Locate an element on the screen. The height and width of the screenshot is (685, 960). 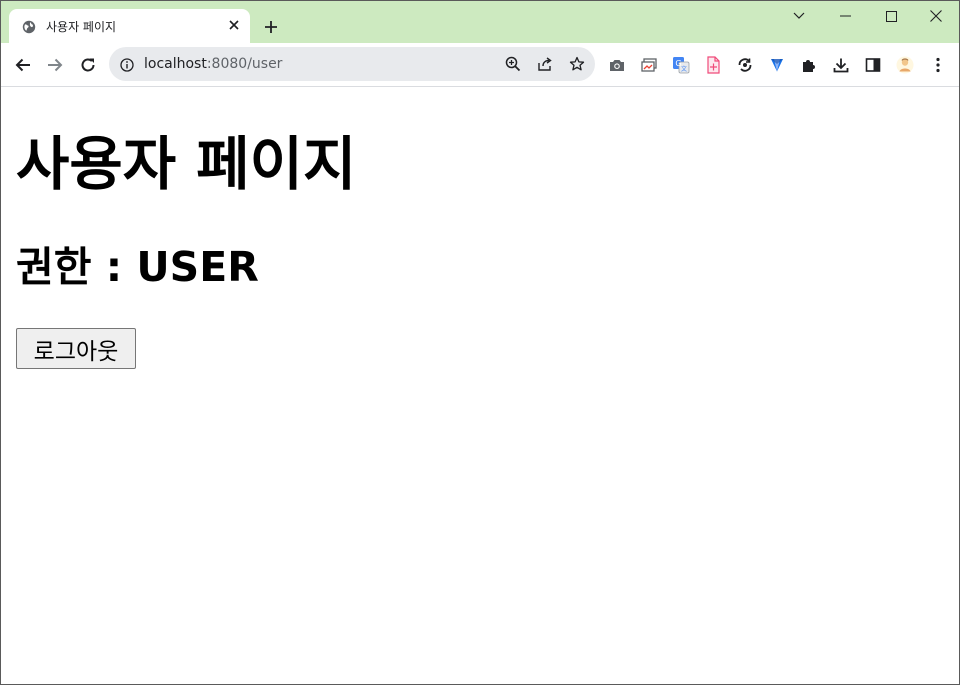
profile-avatar-icon is located at coordinates (905, 65).